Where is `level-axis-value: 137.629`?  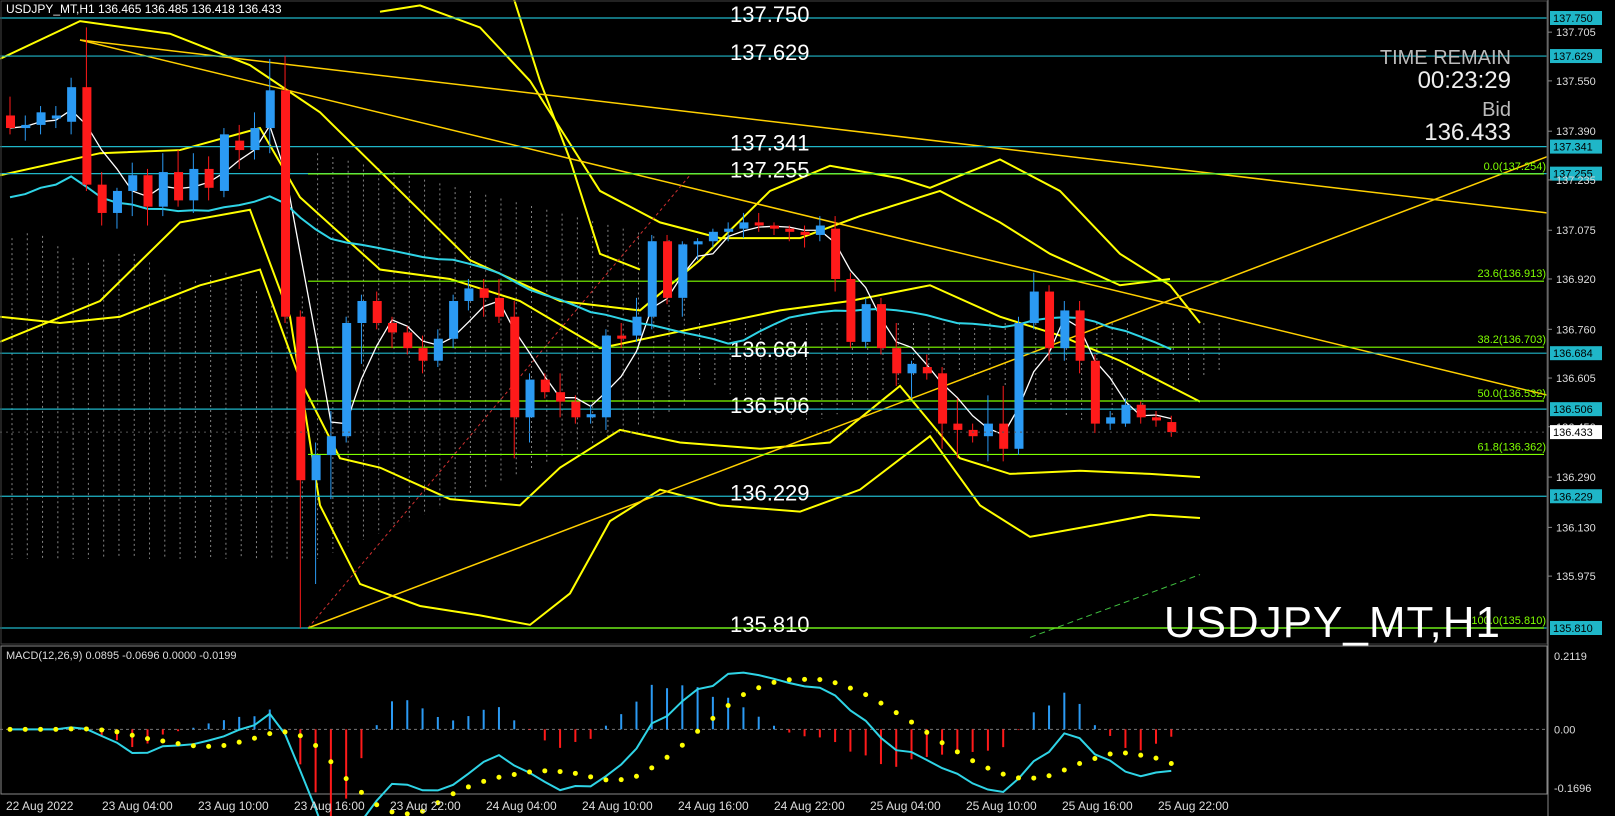 level-axis-value: 137.629 is located at coordinates (1573, 57).